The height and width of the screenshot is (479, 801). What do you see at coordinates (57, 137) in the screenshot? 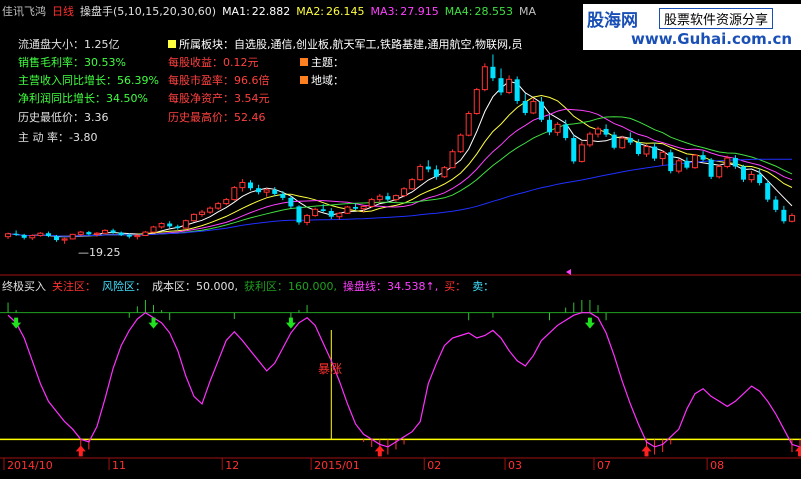
I see `info-active-rate: 主 动 率：-3.80` at bounding box center [57, 137].